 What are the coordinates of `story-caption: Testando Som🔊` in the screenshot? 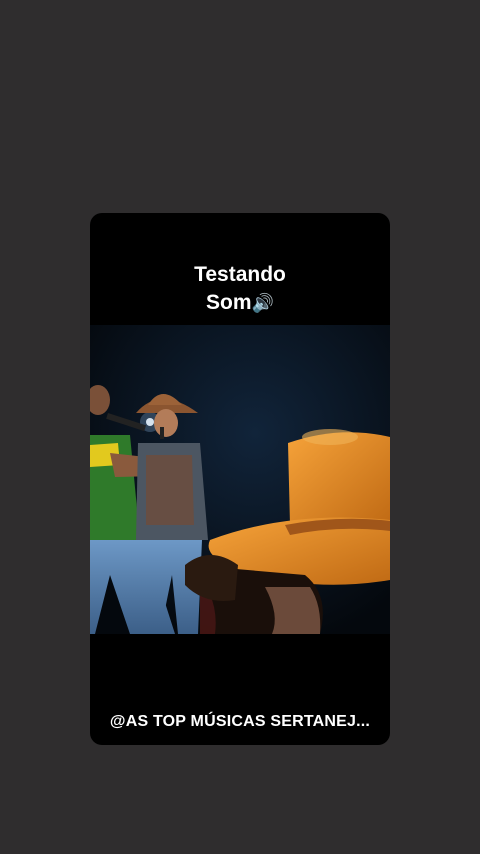 It's located at (240, 289).